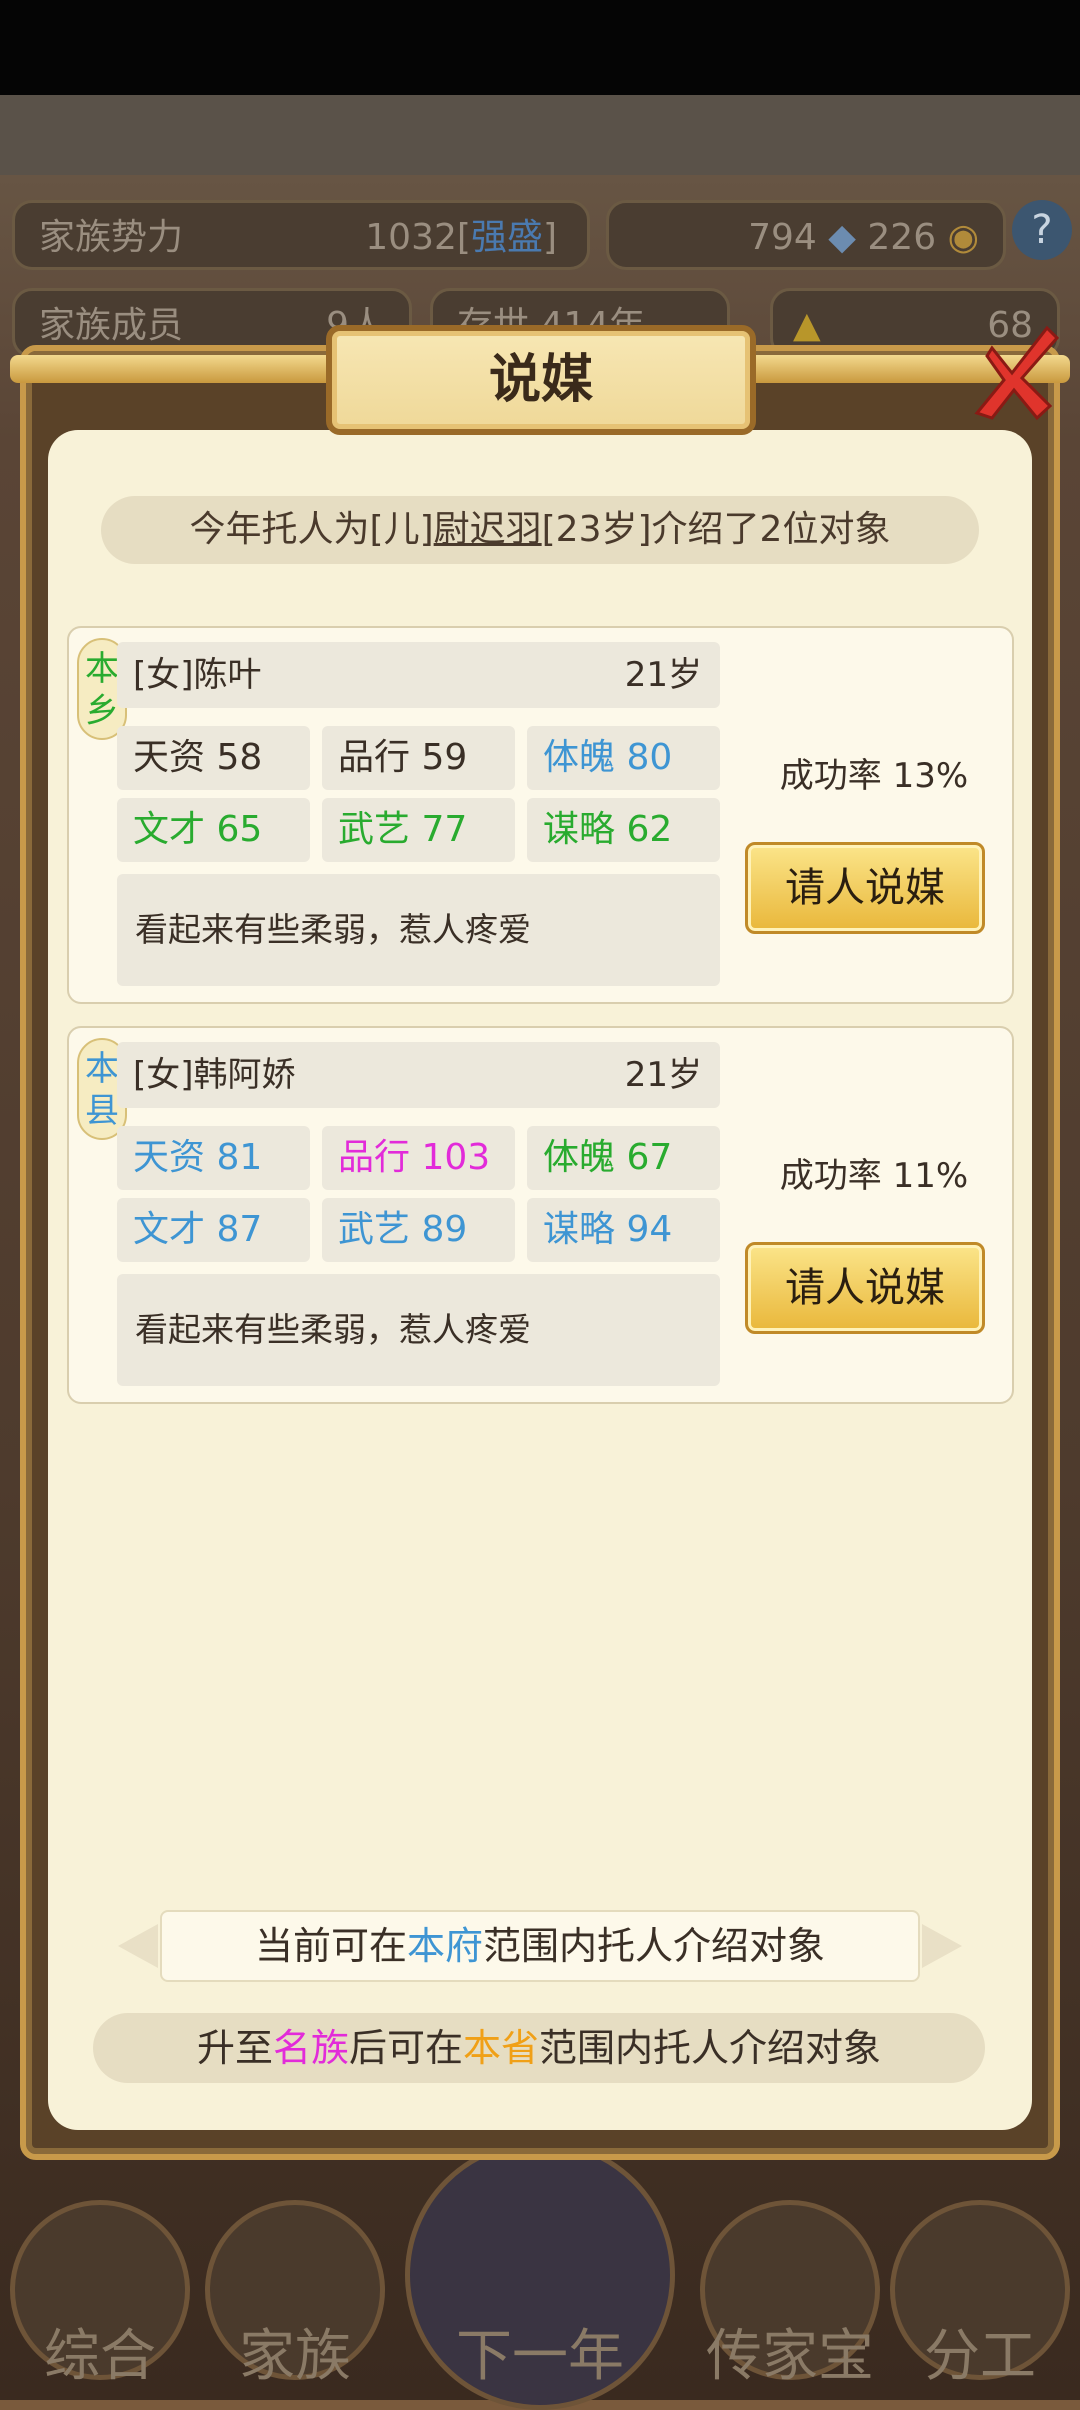 The height and width of the screenshot is (2410, 1080). What do you see at coordinates (111, 237) in the screenshot?
I see `family-power-label: 家族势力` at bounding box center [111, 237].